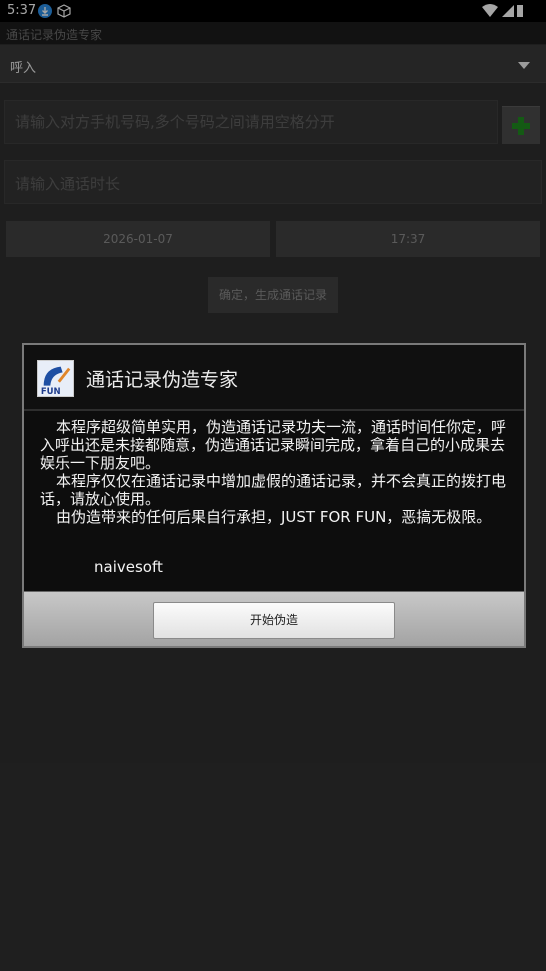 The width and height of the screenshot is (546, 971). I want to click on dialog-signature: naivesoft, so click(128, 567).